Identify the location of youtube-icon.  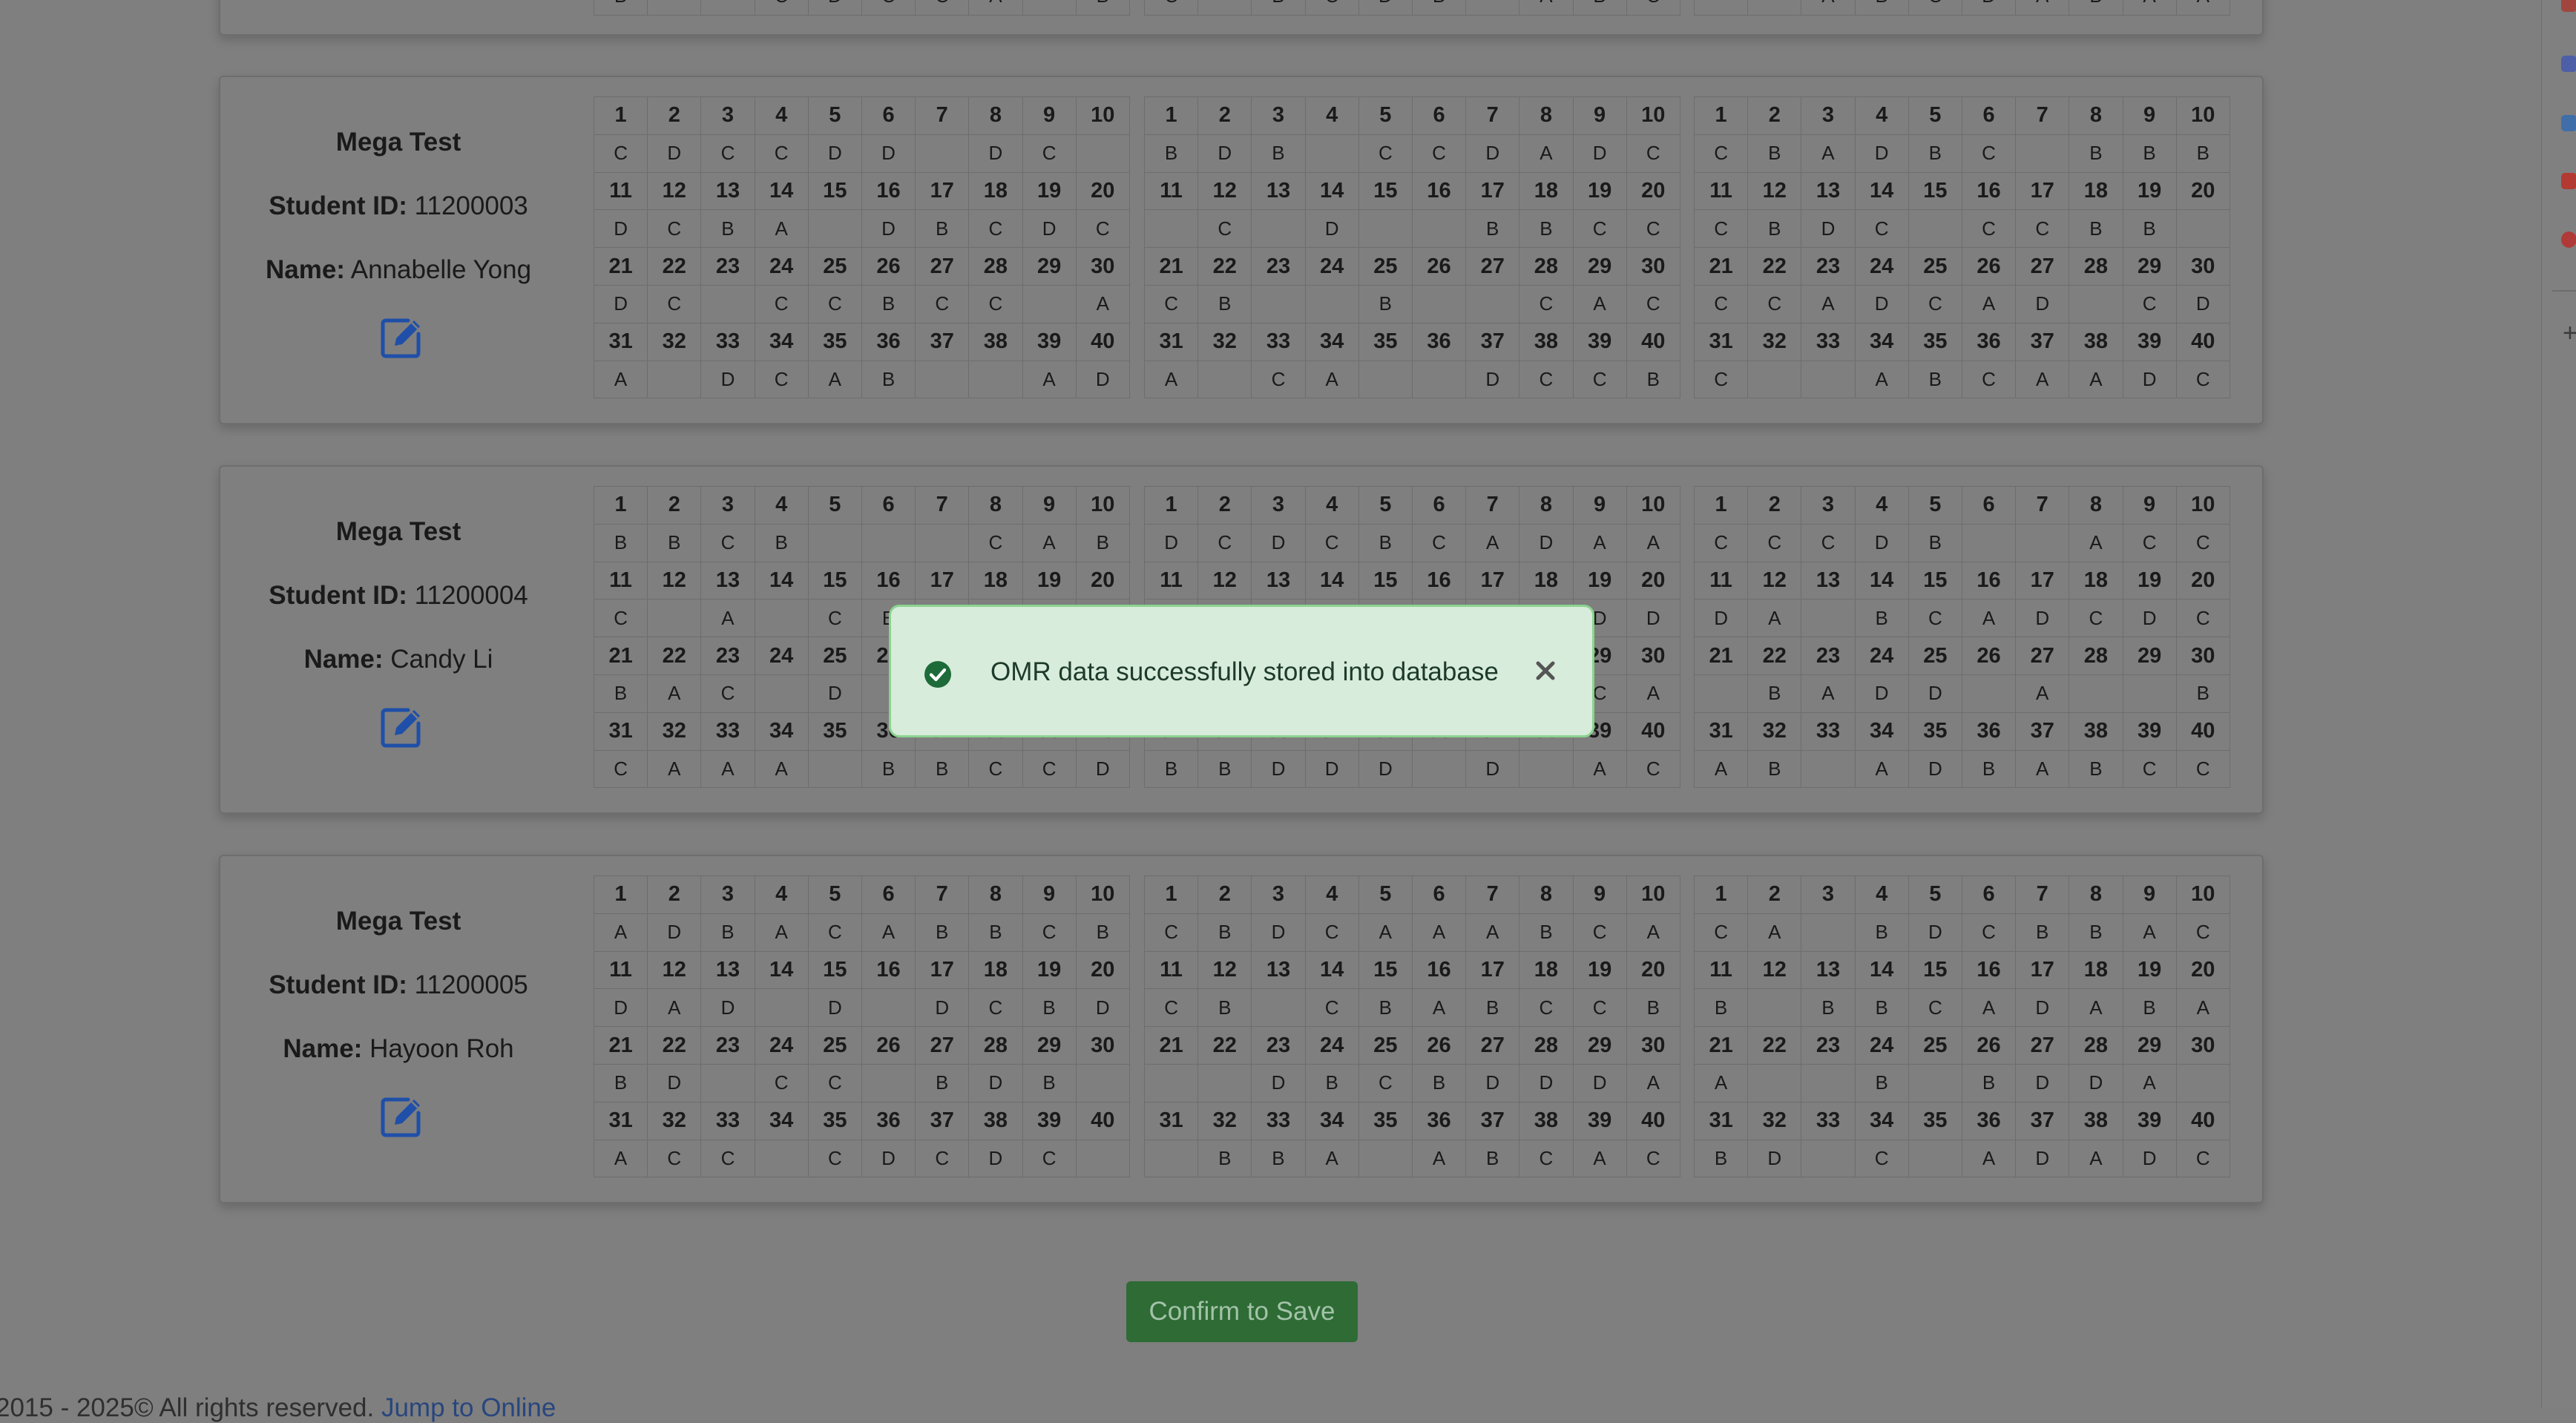
(2568, 181).